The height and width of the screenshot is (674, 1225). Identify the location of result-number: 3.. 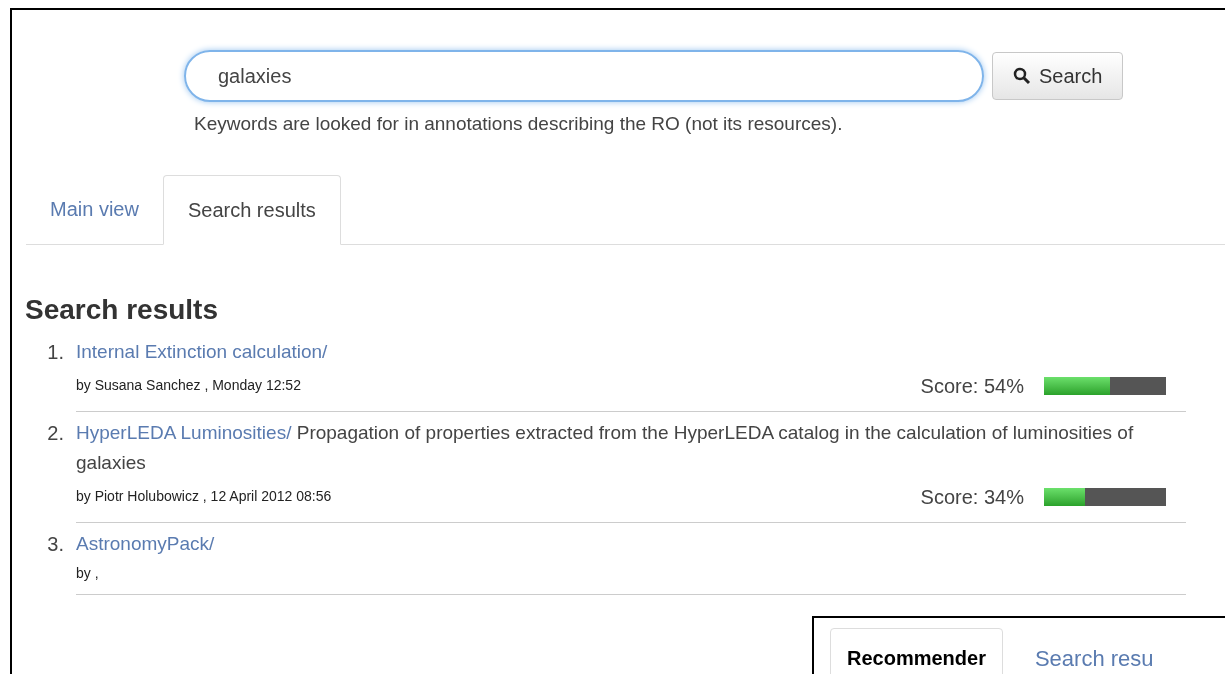
(55, 544).